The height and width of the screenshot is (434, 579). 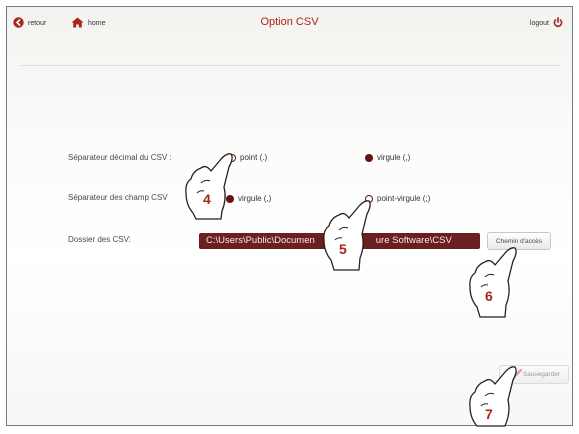 What do you see at coordinates (413, 240) in the screenshot?
I see `path-value-end: ure Software\CSV` at bounding box center [413, 240].